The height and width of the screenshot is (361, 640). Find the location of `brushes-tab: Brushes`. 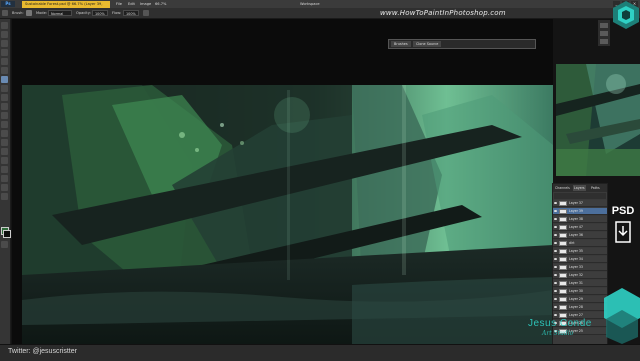

brushes-tab: Brushes is located at coordinates (401, 44).